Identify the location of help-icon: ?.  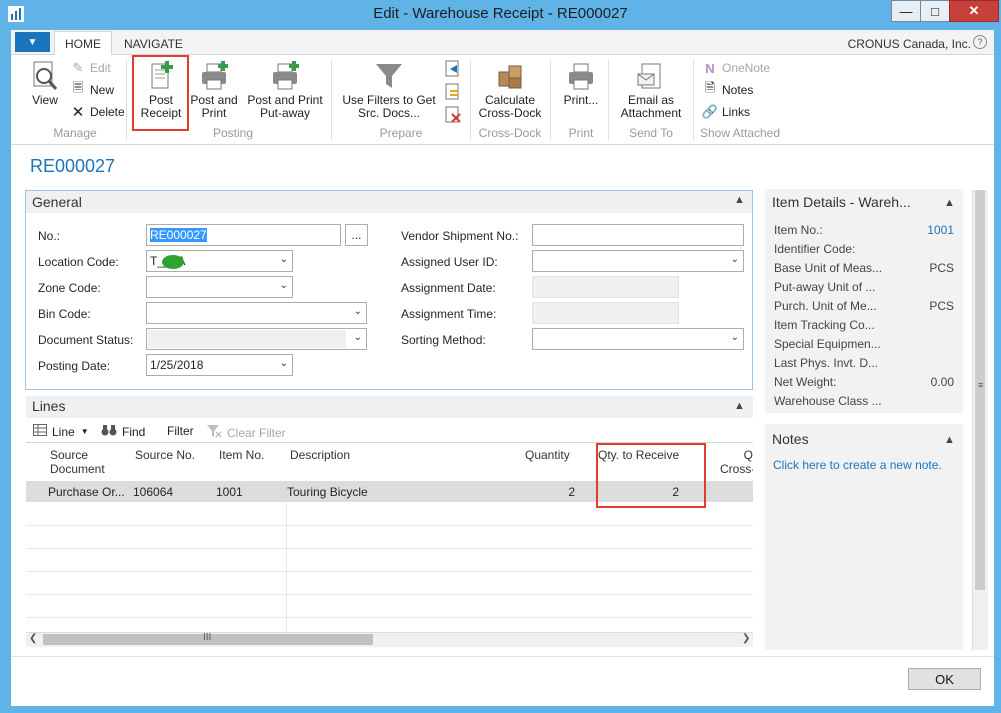
(980, 42).